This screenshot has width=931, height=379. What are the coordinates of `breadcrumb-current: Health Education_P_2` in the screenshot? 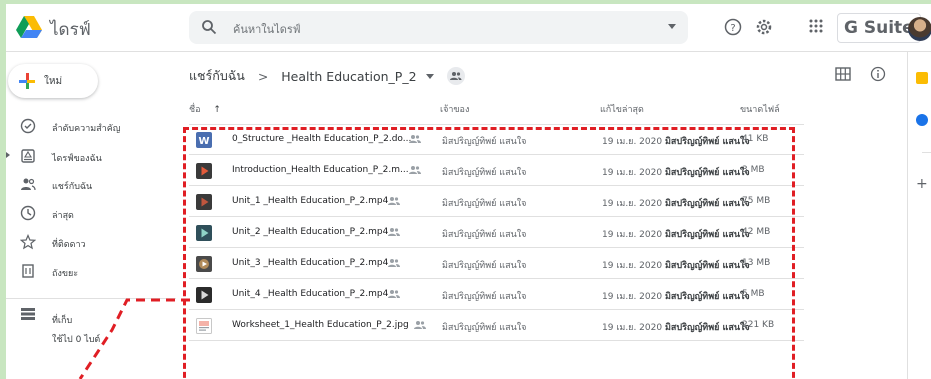 It's located at (348, 76).